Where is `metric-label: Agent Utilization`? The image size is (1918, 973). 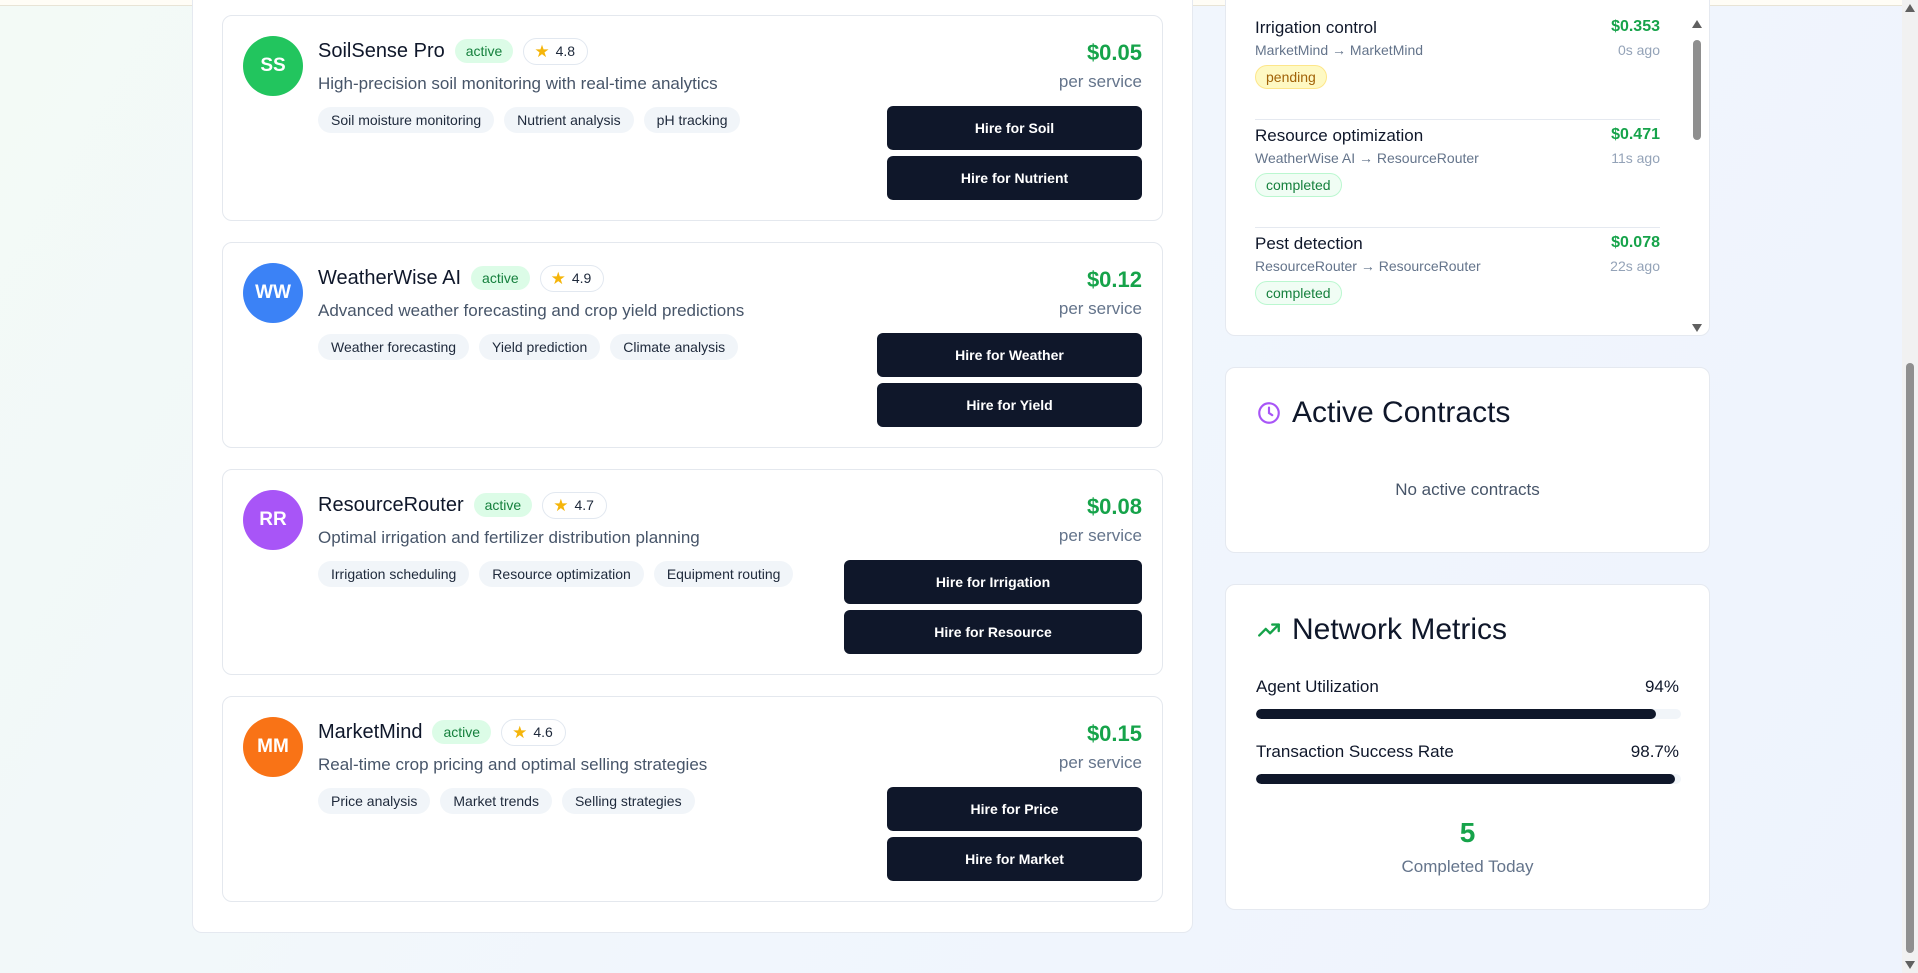 metric-label: Agent Utilization is located at coordinates (1317, 686).